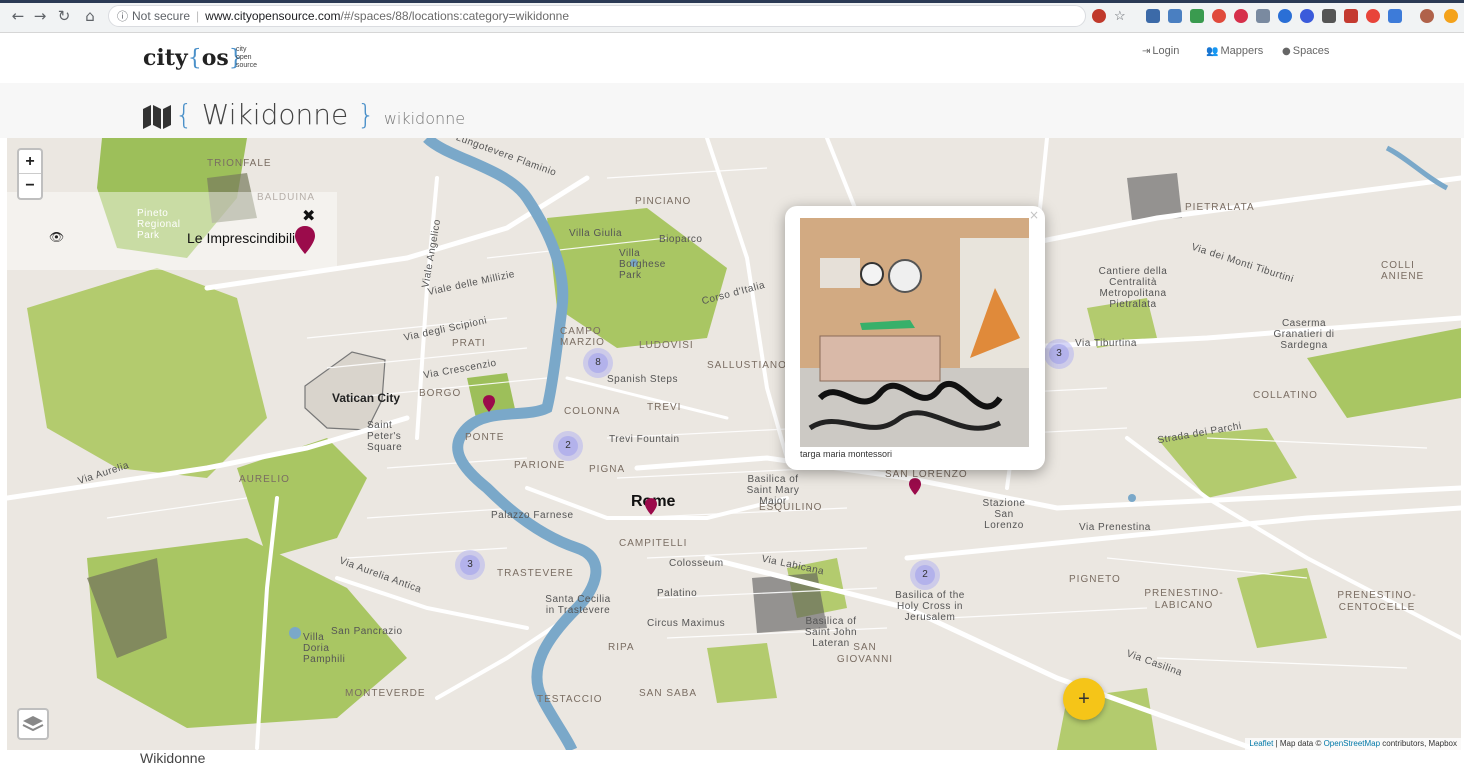 The image size is (1464, 766). Describe the element at coordinates (926, 474) in the screenshot. I see `district-label: SAN LORENZO` at that location.